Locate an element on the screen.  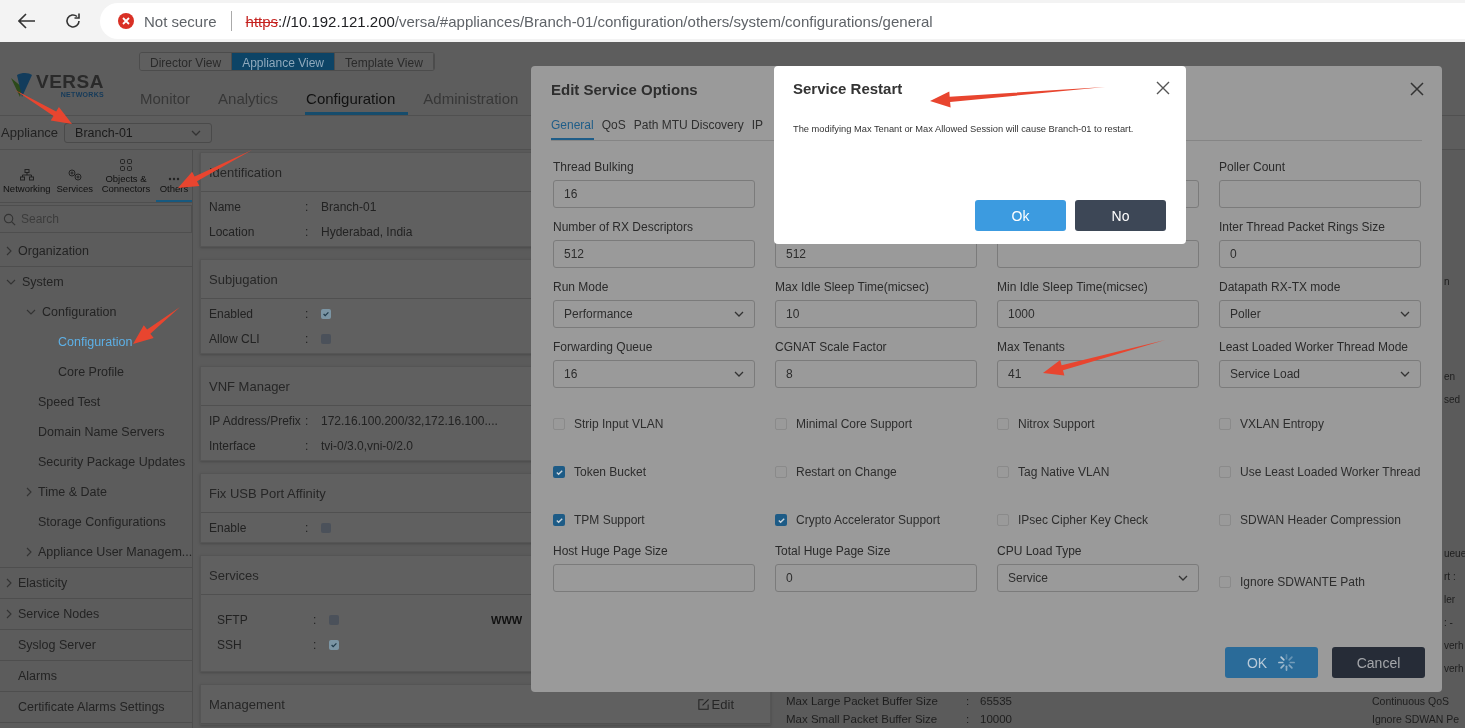
error-icon is located at coordinates (126, 21).